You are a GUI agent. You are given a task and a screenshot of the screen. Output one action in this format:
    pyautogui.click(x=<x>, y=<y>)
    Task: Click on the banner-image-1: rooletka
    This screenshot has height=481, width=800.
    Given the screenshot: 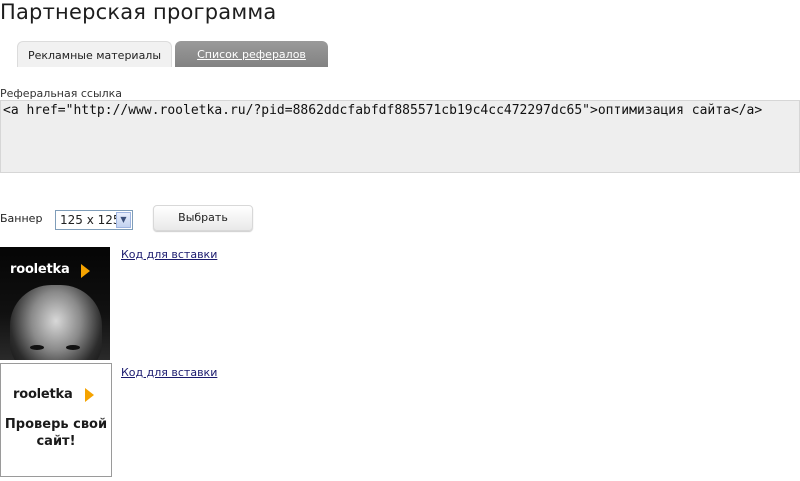 What is the action you would take?
    pyautogui.click(x=55, y=303)
    